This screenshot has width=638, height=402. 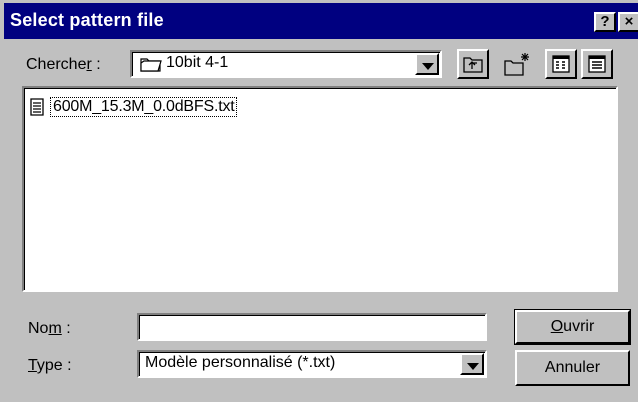 What do you see at coordinates (55, 328) in the screenshot?
I see `name-label-mnemonic: m` at bounding box center [55, 328].